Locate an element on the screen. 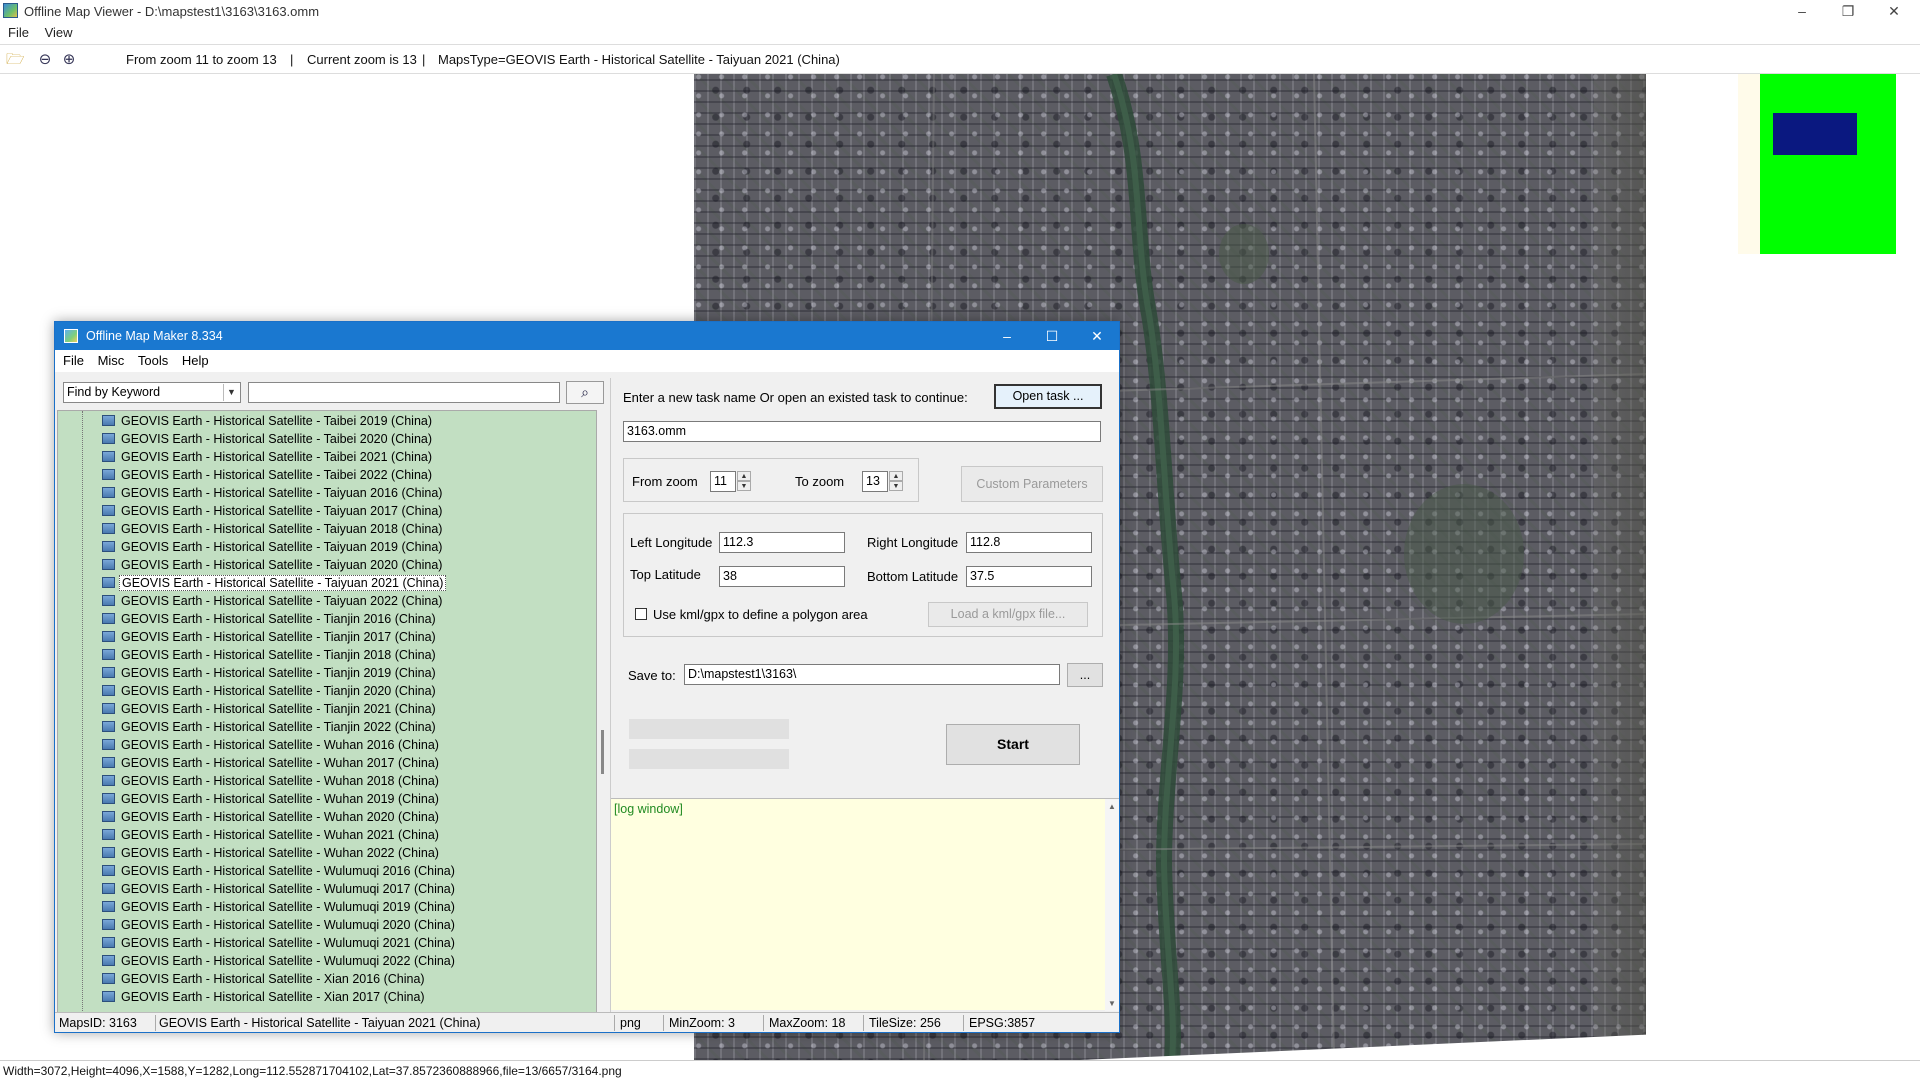  from-zoom-spinner: ▲ ▼ is located at coordinates (744, 481).